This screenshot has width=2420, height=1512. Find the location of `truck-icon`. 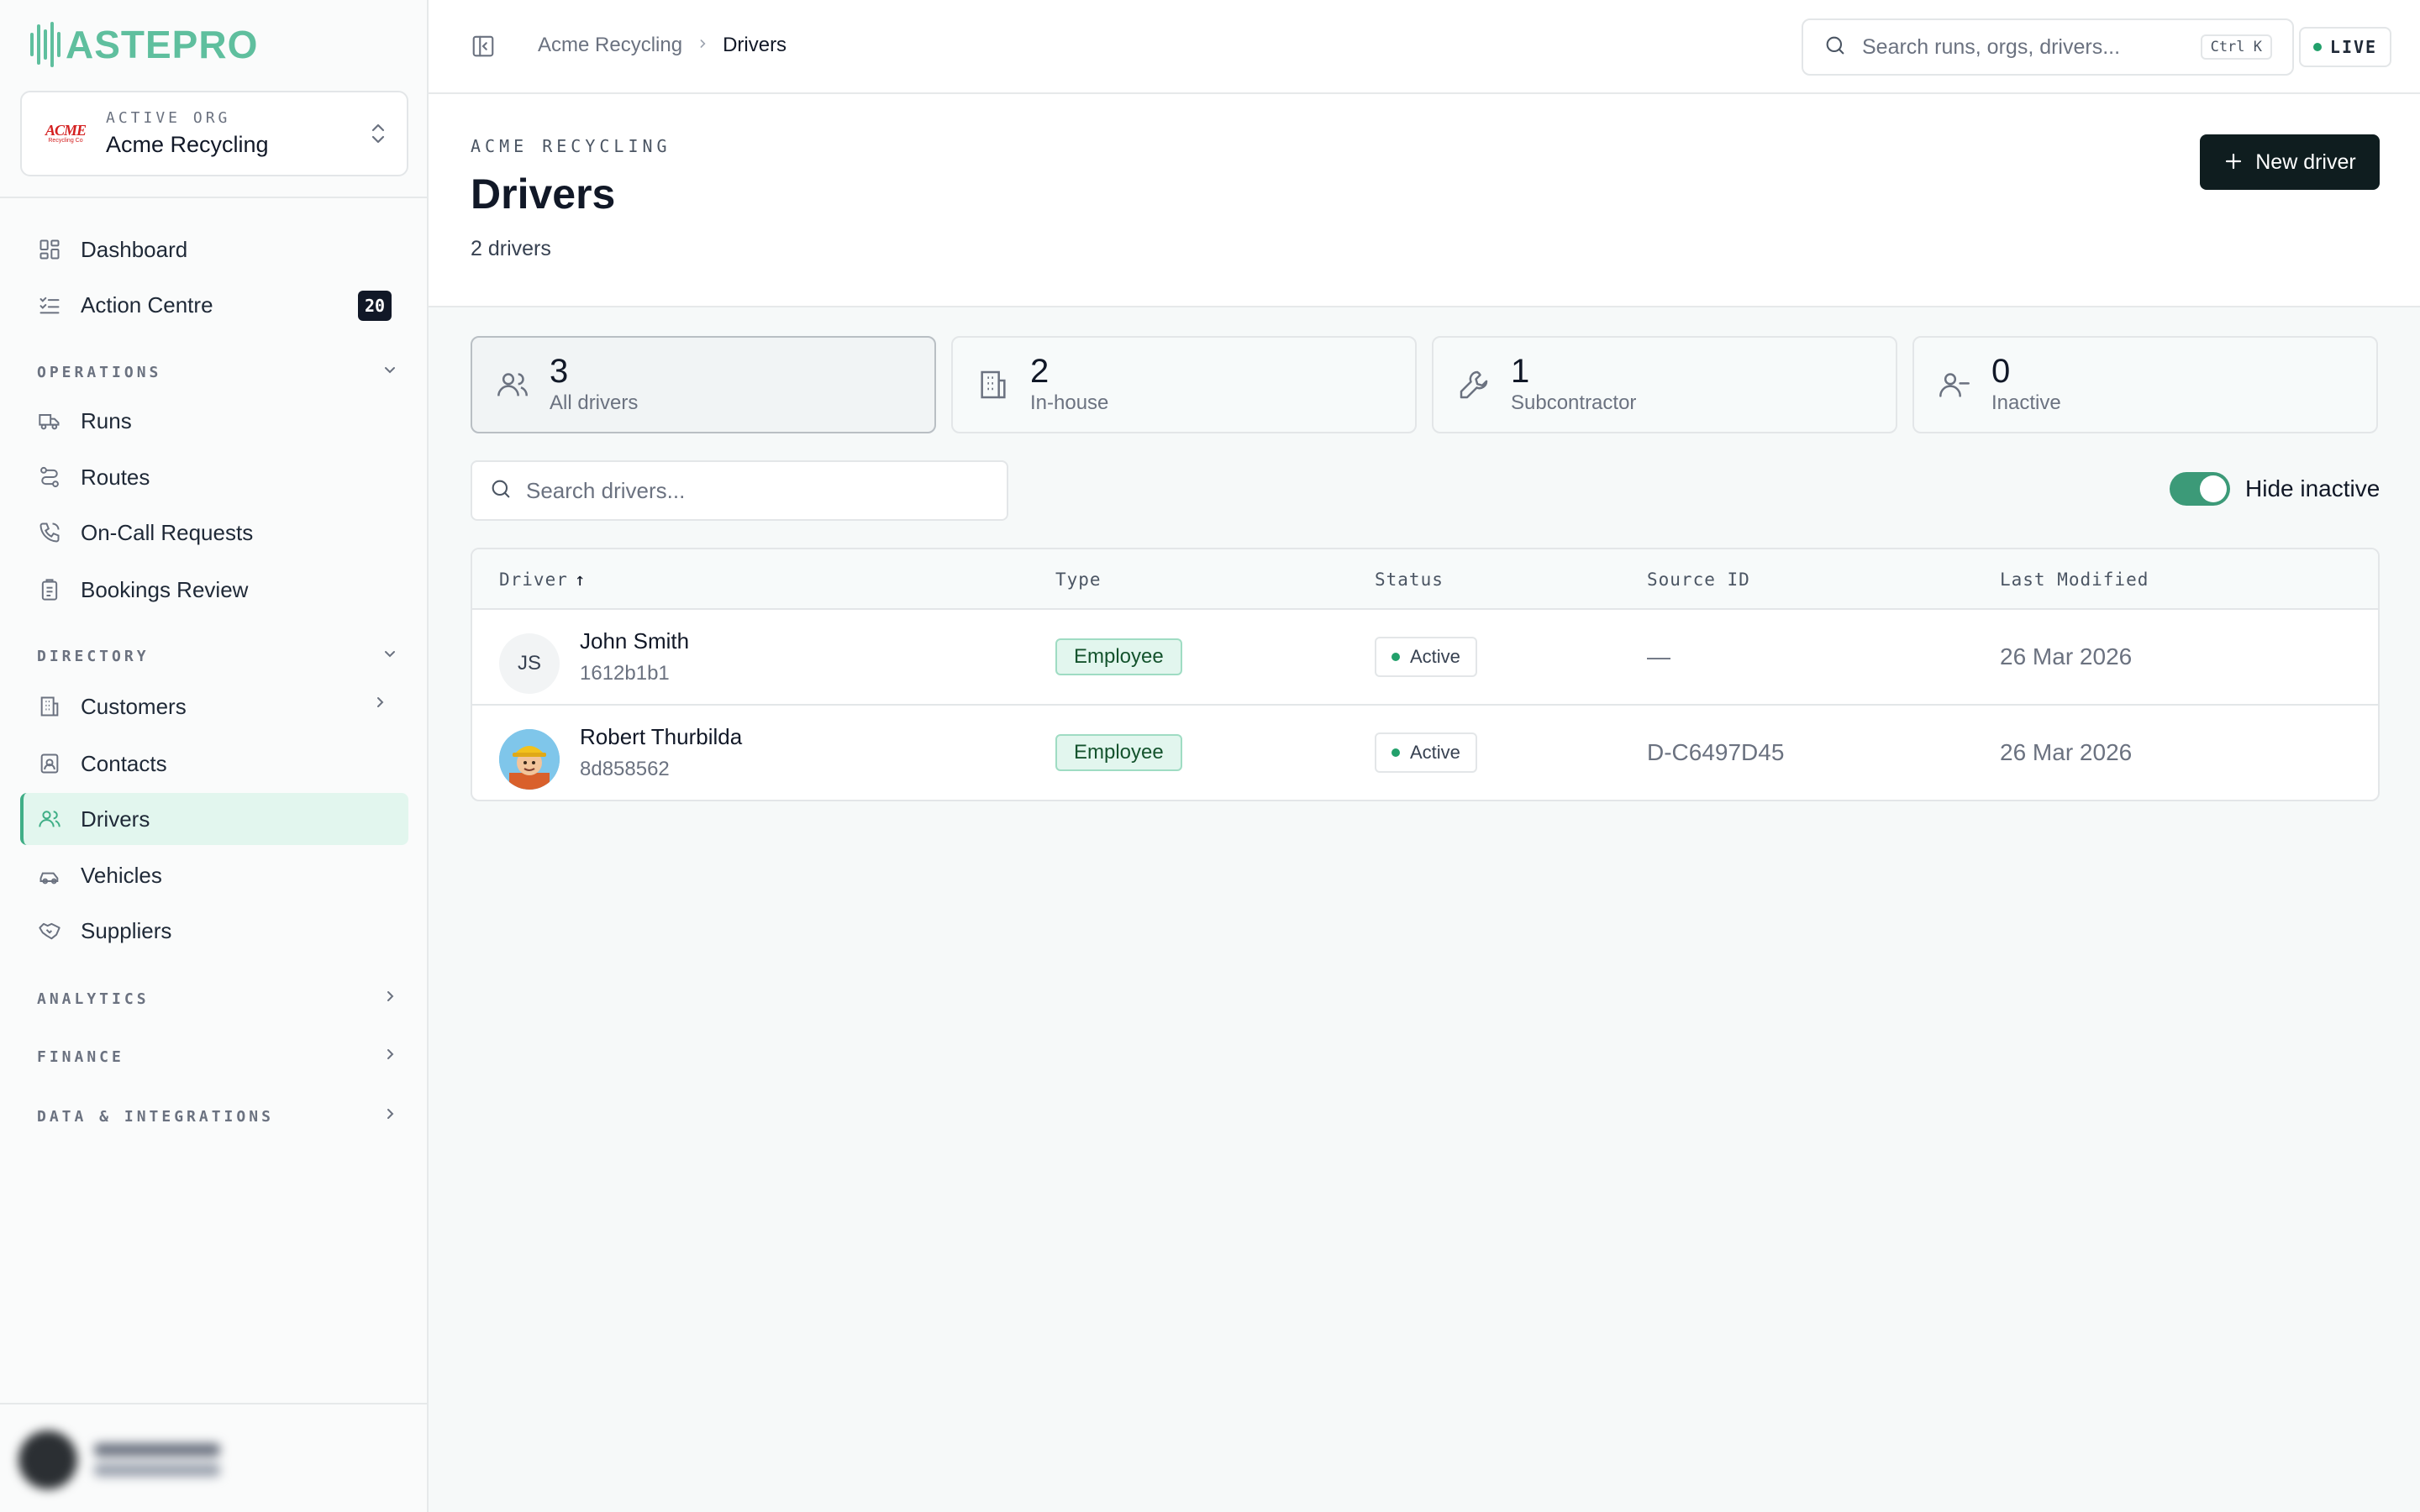

truck-icon is located at coordinates (50, 420).